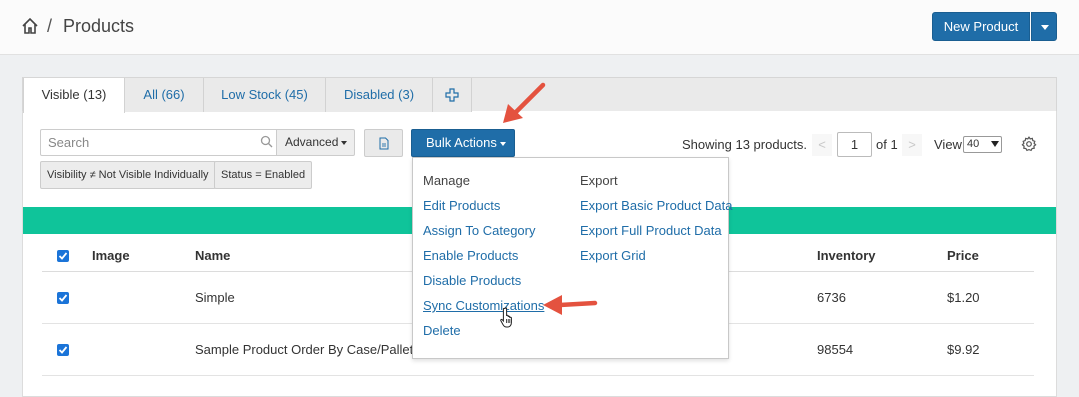 The width and height of the screenshot is (1079, 397). Describe the element at coordinates (846, 255) in the screenshot. I see `column-header-inventory: Inventory` at that location.